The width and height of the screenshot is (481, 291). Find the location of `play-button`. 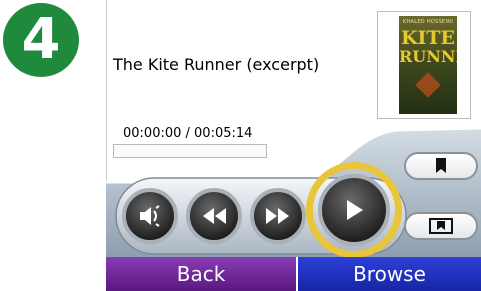

play-button is located at coordinates (354, 210).